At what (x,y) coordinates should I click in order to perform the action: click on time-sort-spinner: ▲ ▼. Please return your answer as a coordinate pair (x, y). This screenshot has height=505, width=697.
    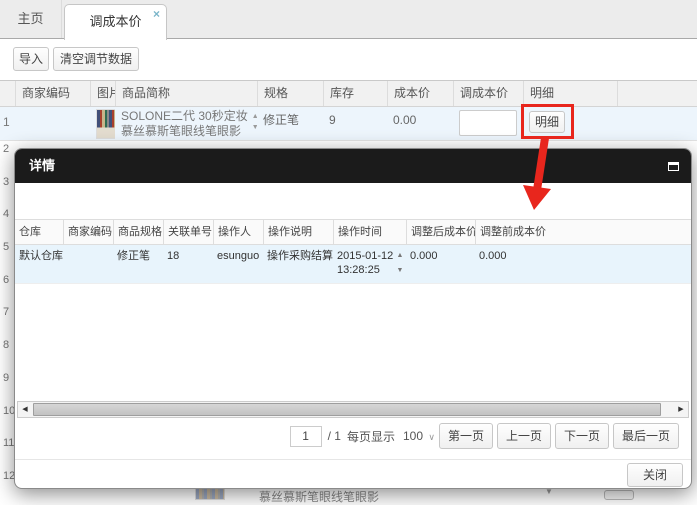
    Looking at the image, I should click on (400, 263).